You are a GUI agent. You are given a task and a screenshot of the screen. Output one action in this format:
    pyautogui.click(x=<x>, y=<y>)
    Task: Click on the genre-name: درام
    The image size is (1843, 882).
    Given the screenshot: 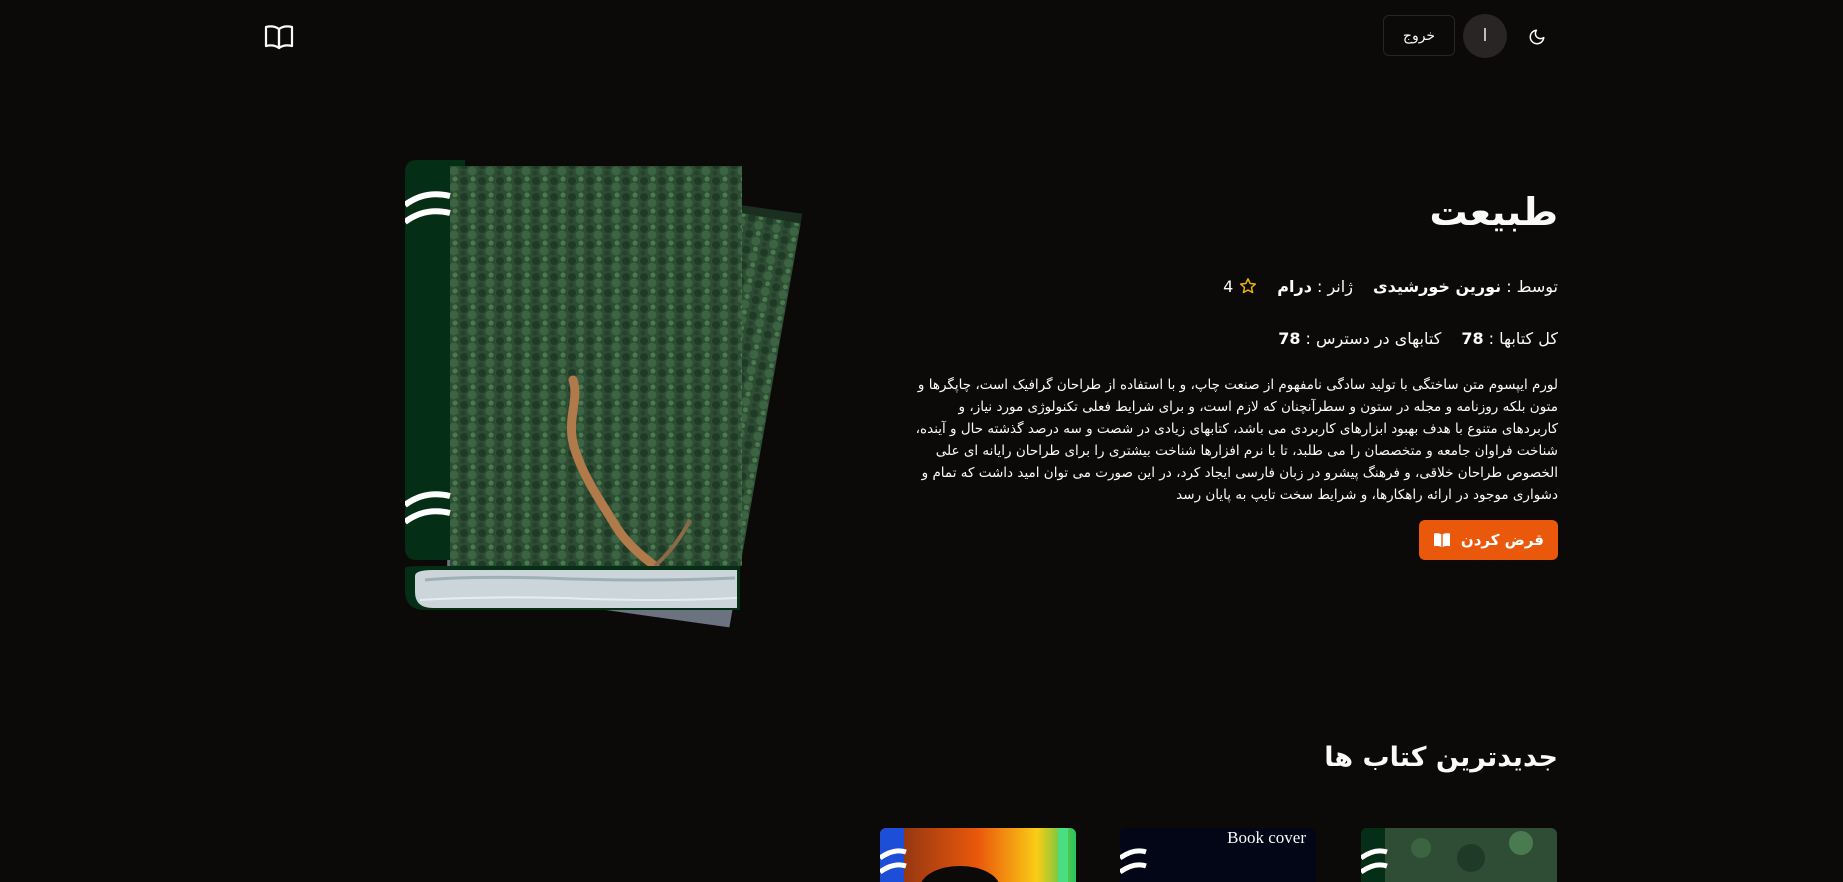 What is the action you would take?
    pyautogui.click(x=1294, y=286)
    